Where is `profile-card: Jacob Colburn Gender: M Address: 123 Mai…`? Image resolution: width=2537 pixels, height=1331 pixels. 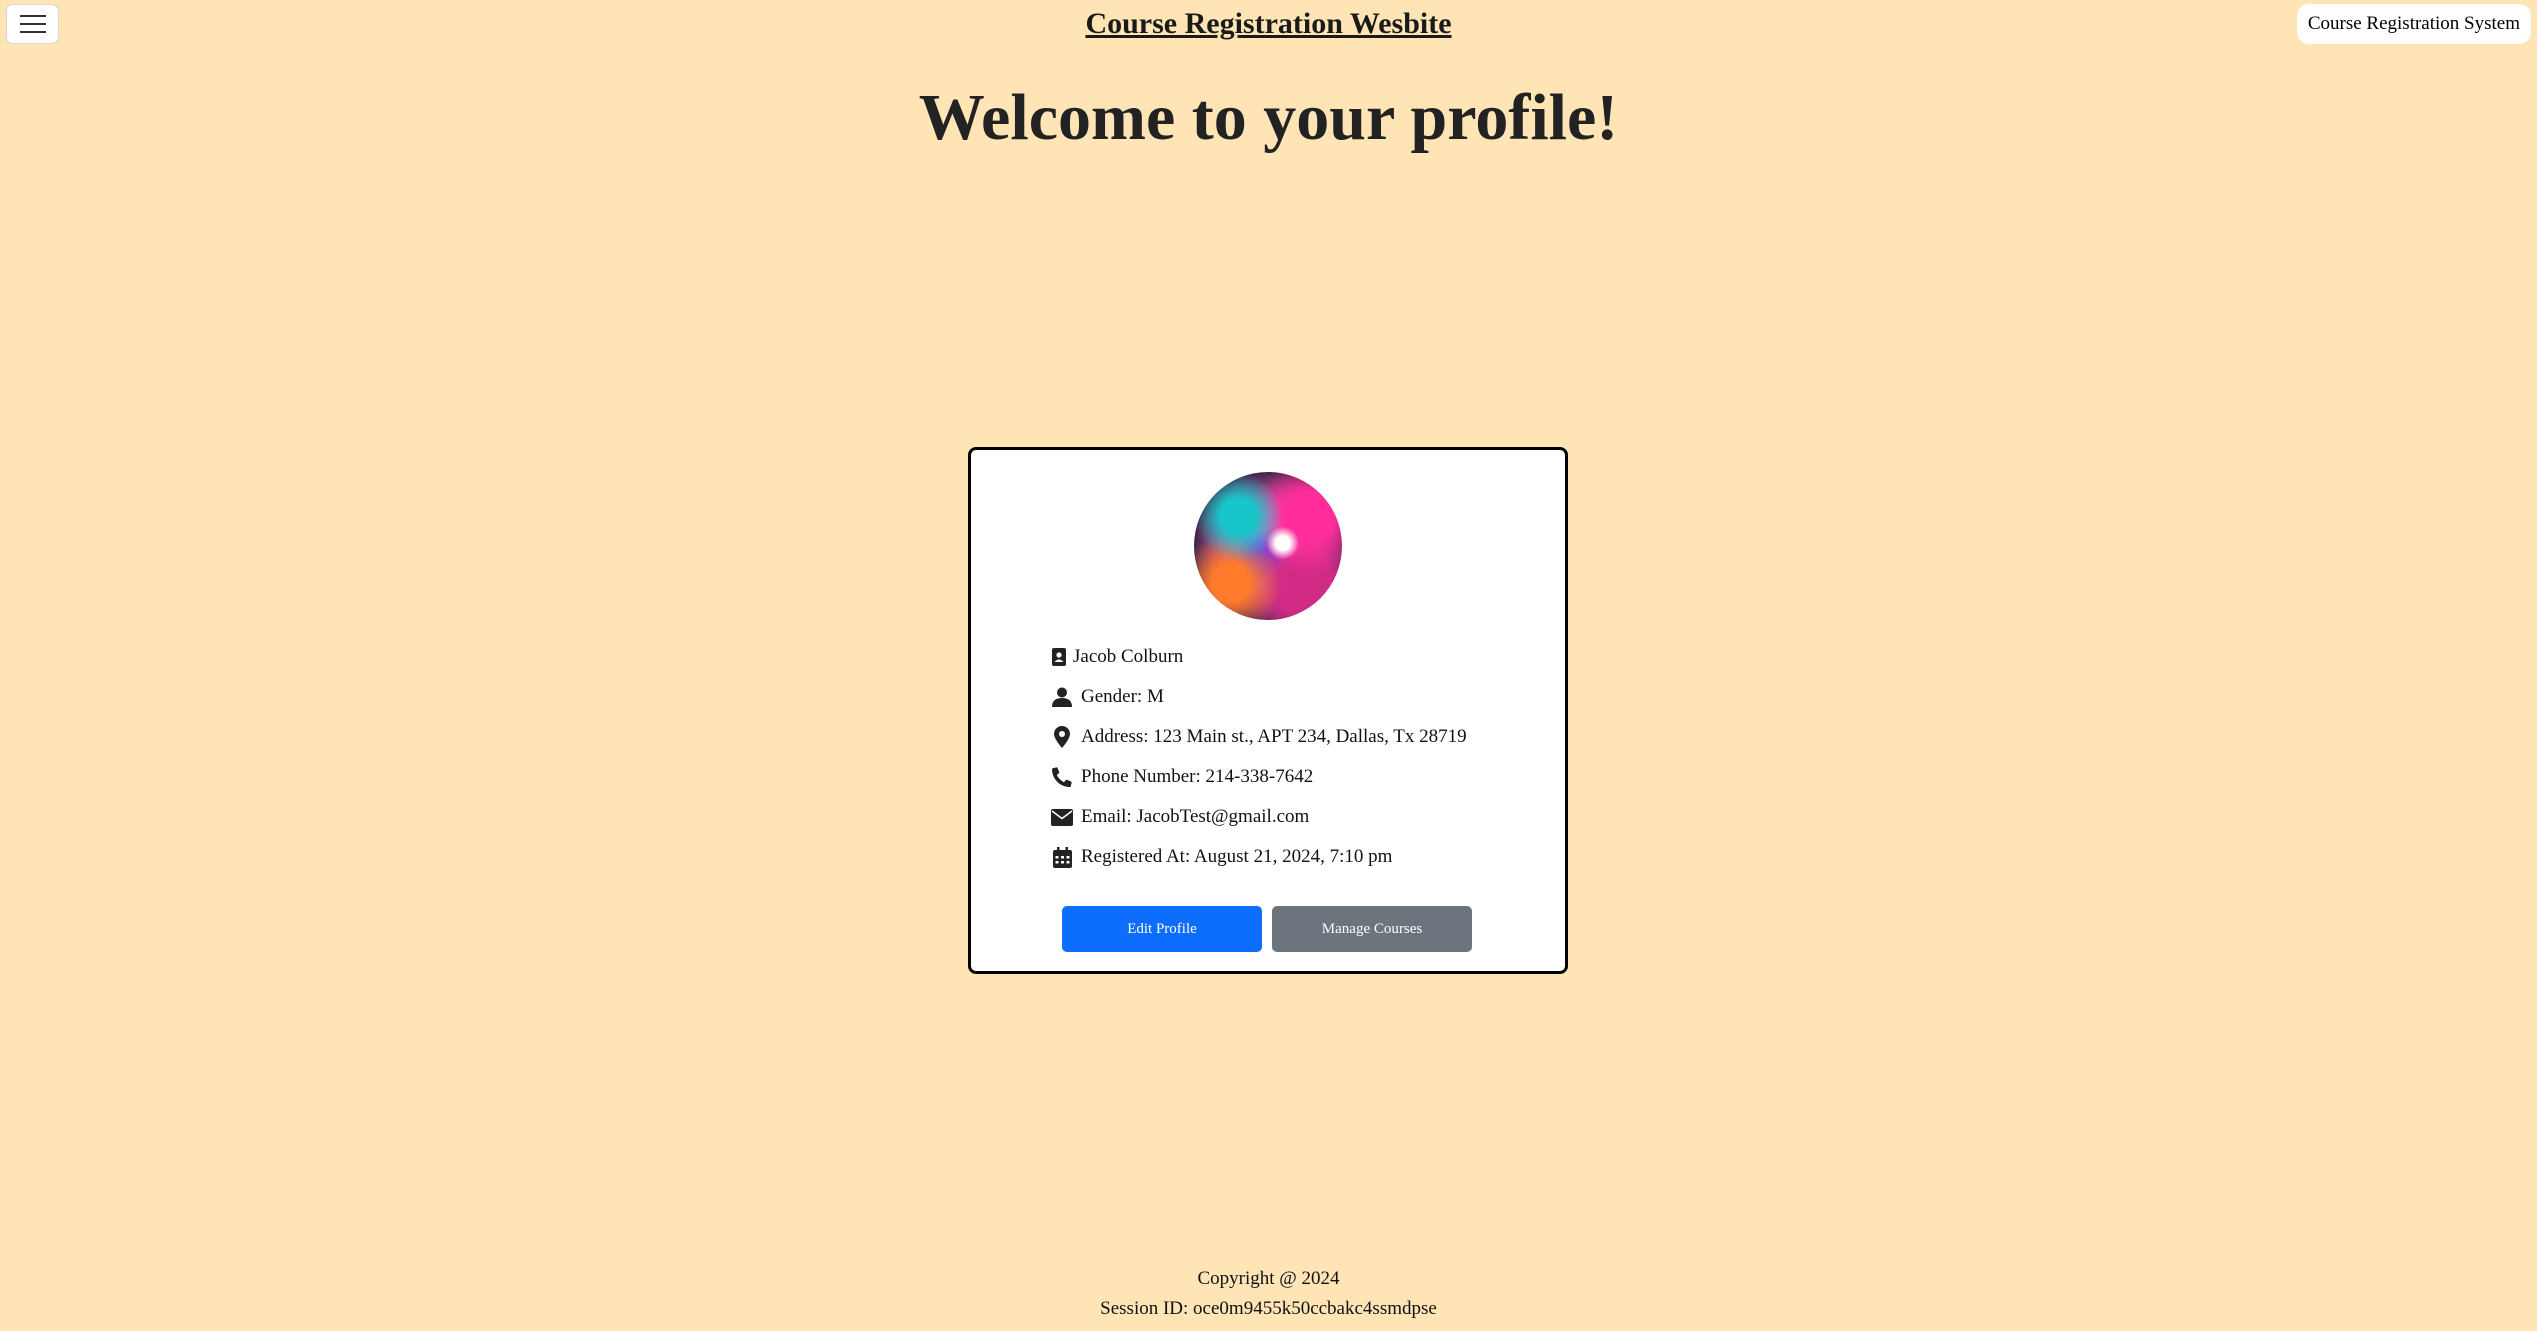
profile-card: Jacob Colburn Gender: M Address: 123 Mai… is located at coordinates (1268, 710).